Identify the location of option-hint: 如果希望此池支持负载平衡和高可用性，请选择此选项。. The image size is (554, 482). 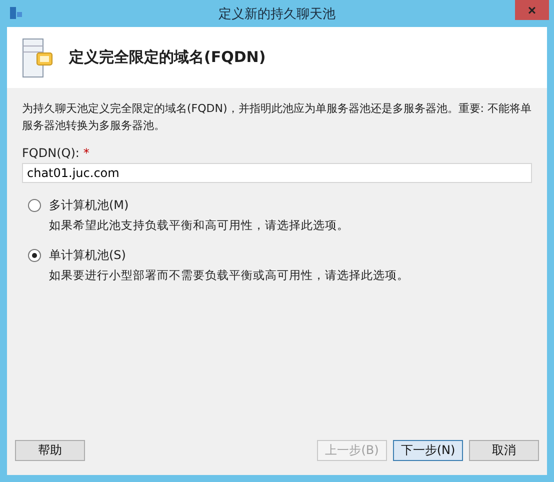
(199, 225).